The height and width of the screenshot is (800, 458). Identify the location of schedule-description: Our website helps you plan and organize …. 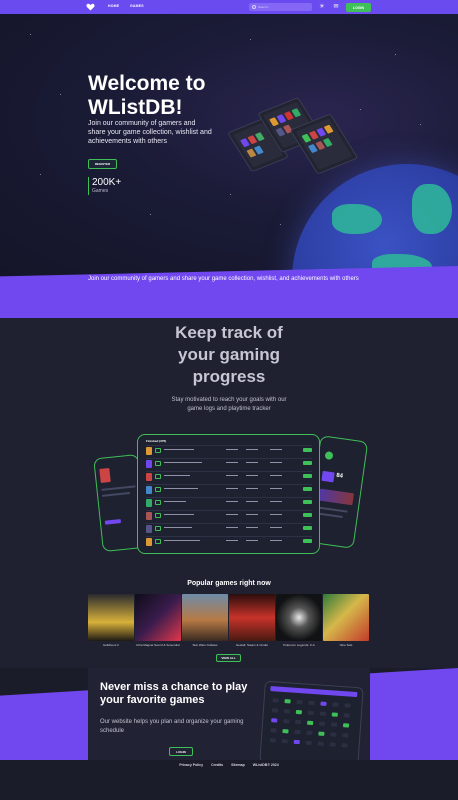
(172, 726).